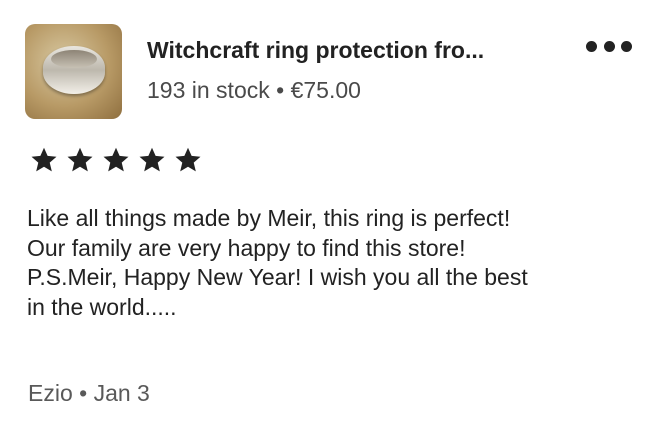 The image size is (665, 448). I want to click on more-options-button, so click(609, 46).